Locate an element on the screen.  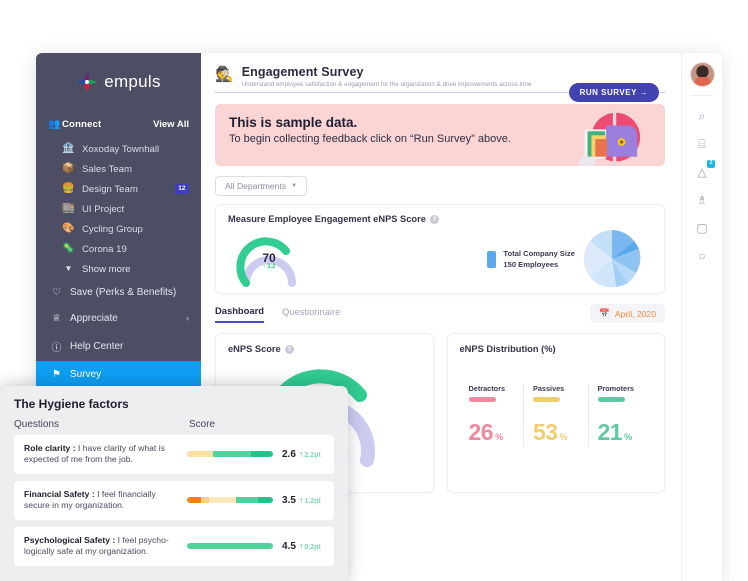
measure-card-title: Measure Employee Engagement eNPS Score ? is located at coordinates (440, 219).